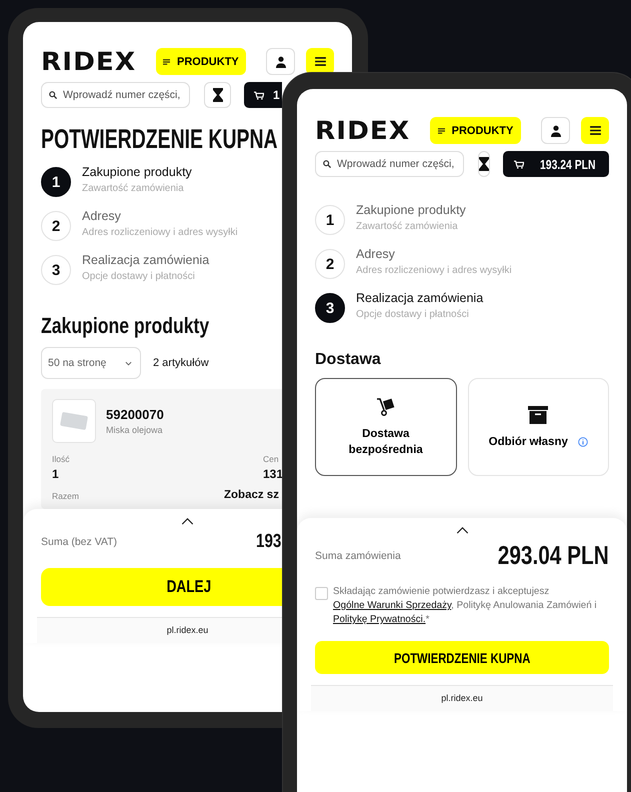 Image resolution: width=631 pixels, height=792 pixels. I want to click on cart-button: 1, so click(263, 95).